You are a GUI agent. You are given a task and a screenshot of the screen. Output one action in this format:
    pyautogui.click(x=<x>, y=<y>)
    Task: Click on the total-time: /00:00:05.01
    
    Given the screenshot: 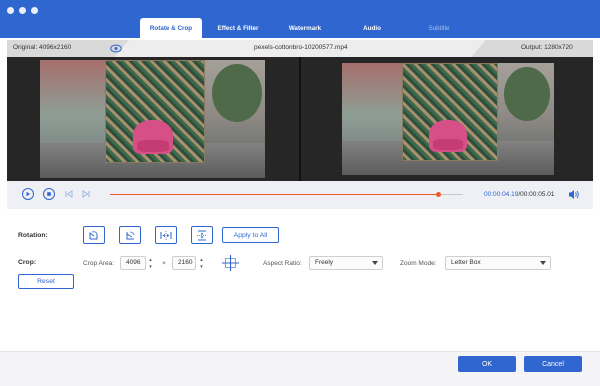 What is the action you would take?
    pyautogui.click(x=536, y=194)
    